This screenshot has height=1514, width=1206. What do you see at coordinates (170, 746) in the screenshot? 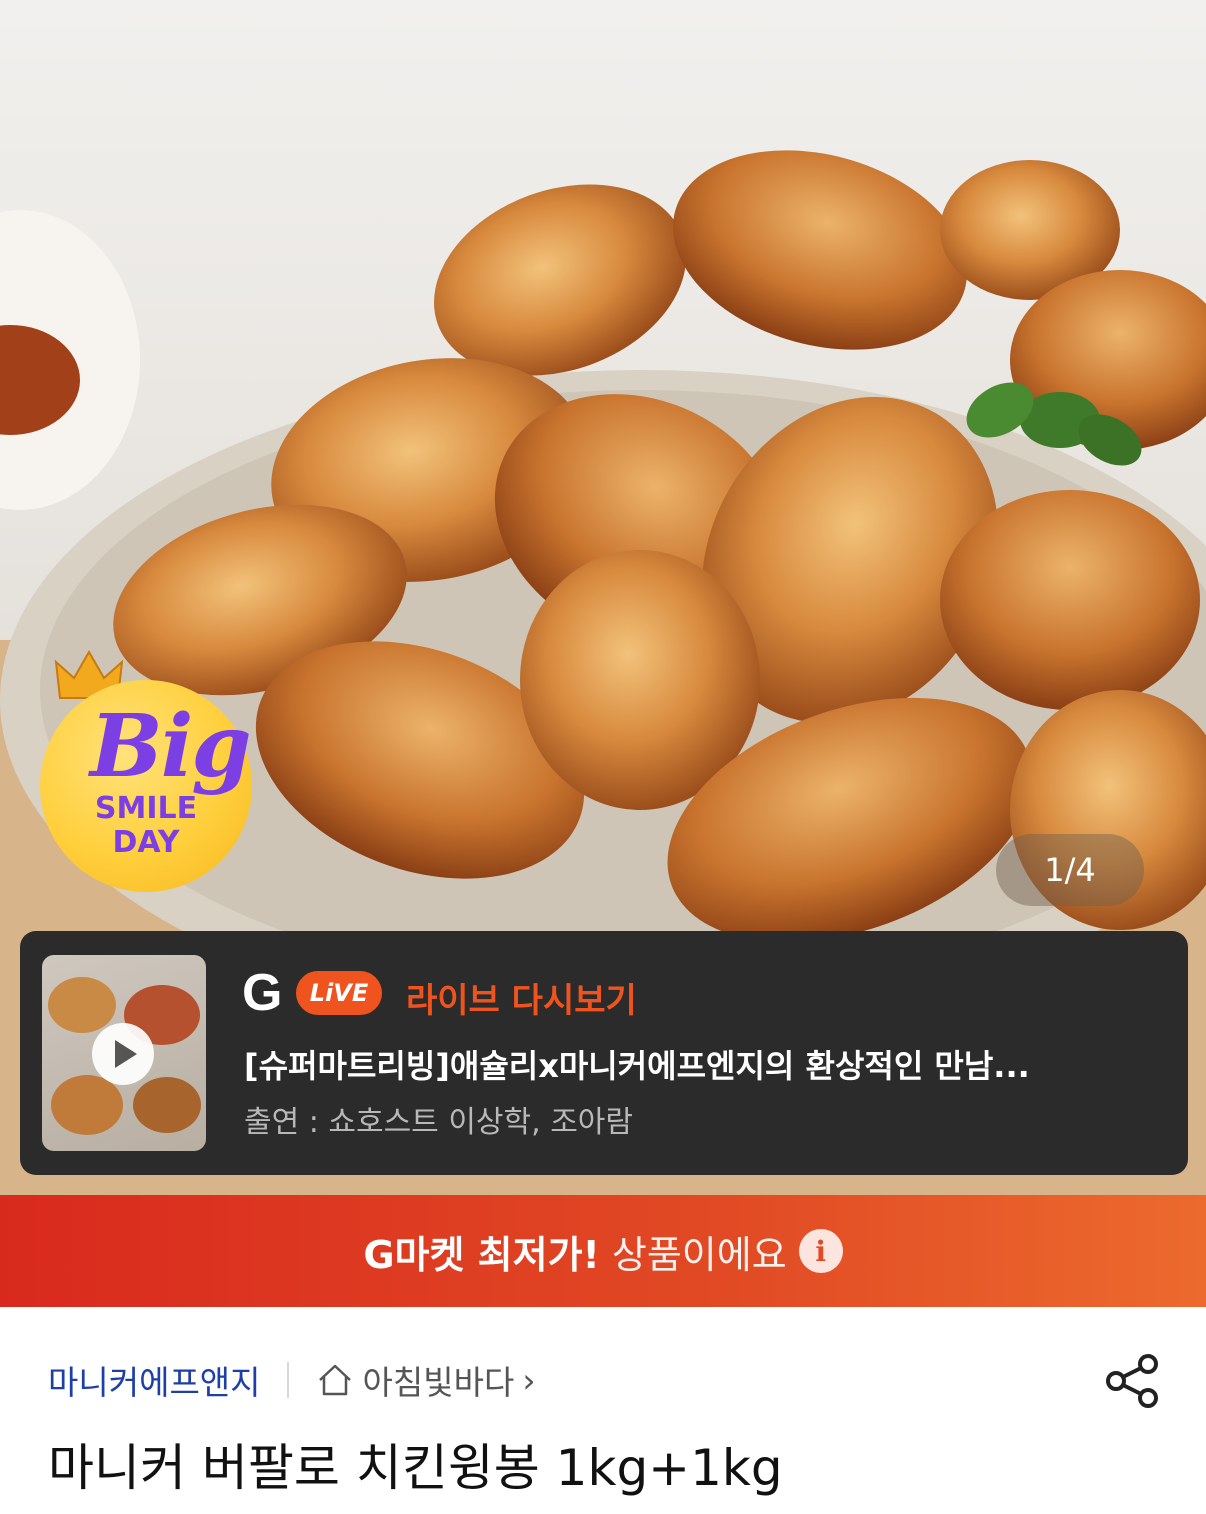
I see `badge-big-text: Big` at bounding box center [170, 746].